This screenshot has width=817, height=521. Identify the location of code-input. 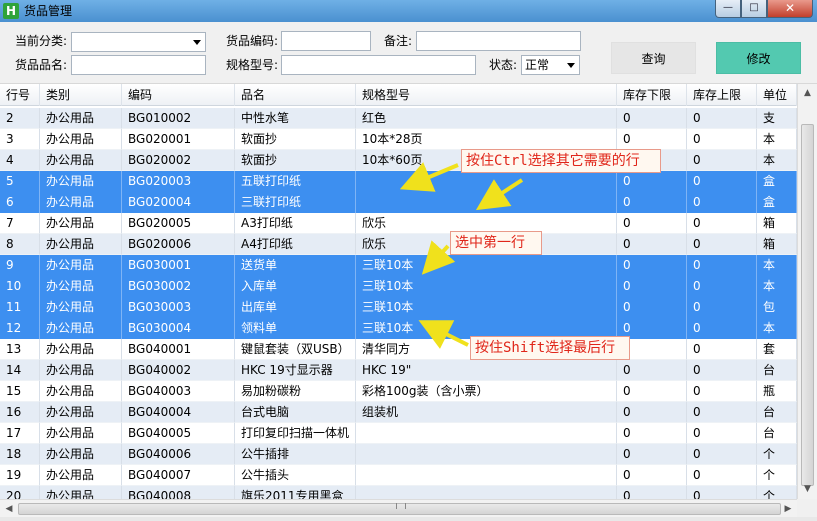
(326, 41).